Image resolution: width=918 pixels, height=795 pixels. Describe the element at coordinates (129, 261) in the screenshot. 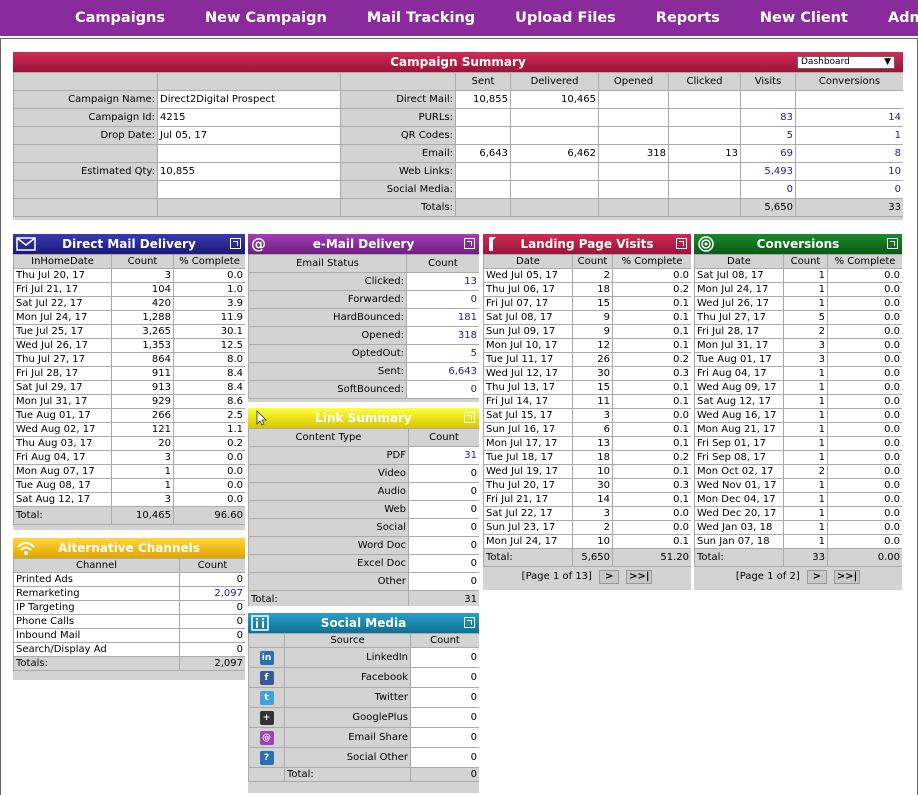

I see `header-row: InHomeDate Count% Complete` at that location.